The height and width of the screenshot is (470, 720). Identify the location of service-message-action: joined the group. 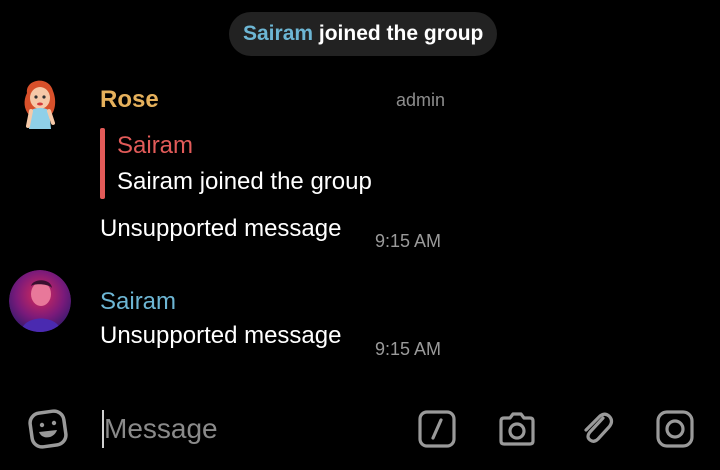
(401, 33).